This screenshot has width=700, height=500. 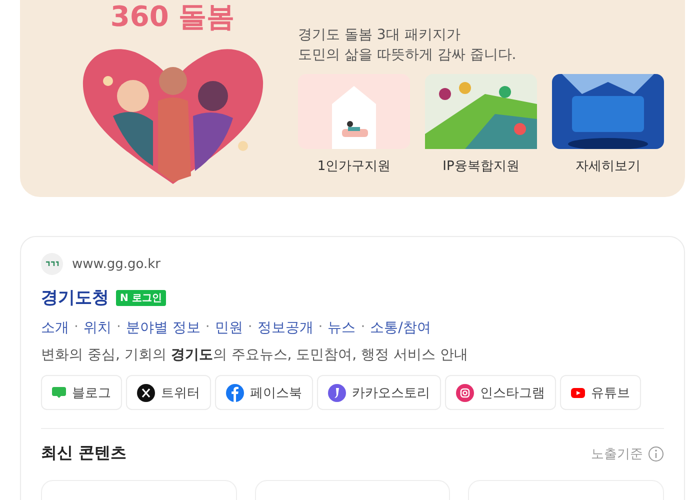 I want to click on sitelink: 정보공개, so click(x=285, y=328).